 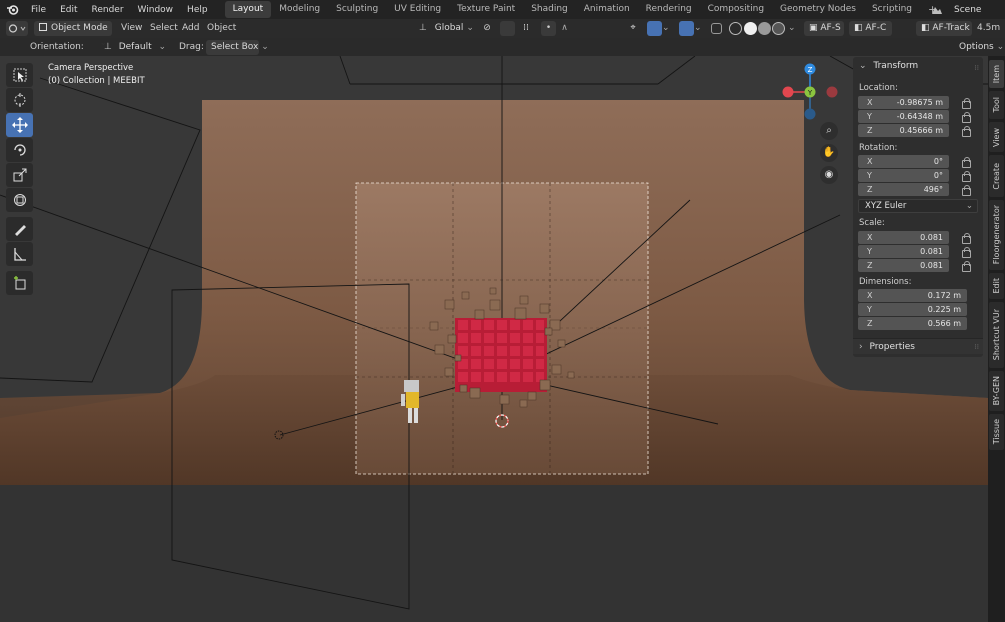 What do you see at coordinates (564, 28) in the screenshot?
I see `falloff-curve-icon: ∧` at bounding box center [564, 28].